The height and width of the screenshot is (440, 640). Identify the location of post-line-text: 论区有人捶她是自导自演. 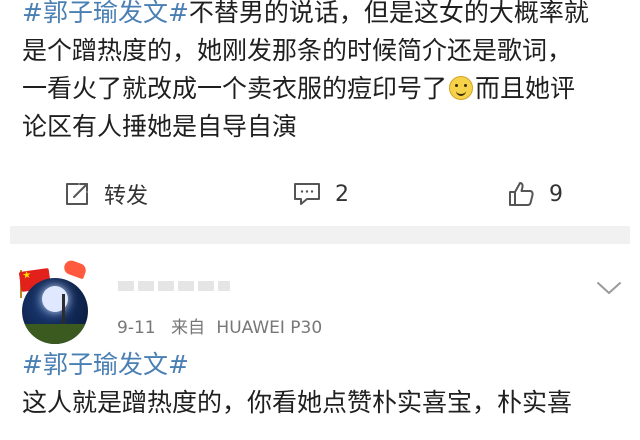
(160, 126).